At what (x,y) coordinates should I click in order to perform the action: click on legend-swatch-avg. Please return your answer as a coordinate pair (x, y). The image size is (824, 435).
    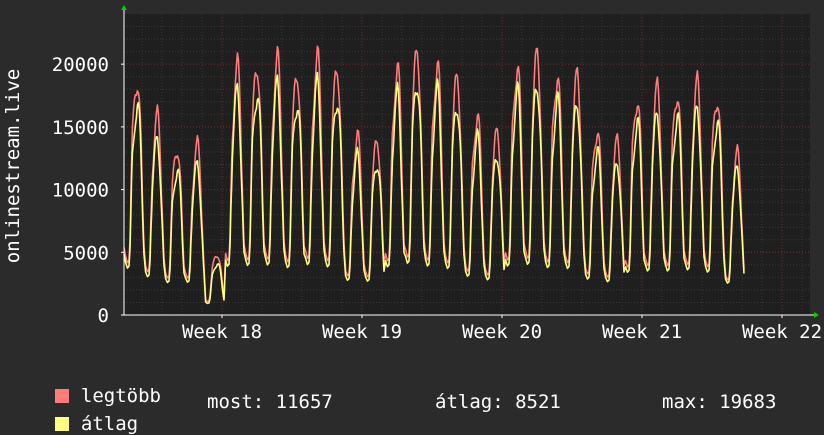
    Looking at the image, I should click on (61, 424).